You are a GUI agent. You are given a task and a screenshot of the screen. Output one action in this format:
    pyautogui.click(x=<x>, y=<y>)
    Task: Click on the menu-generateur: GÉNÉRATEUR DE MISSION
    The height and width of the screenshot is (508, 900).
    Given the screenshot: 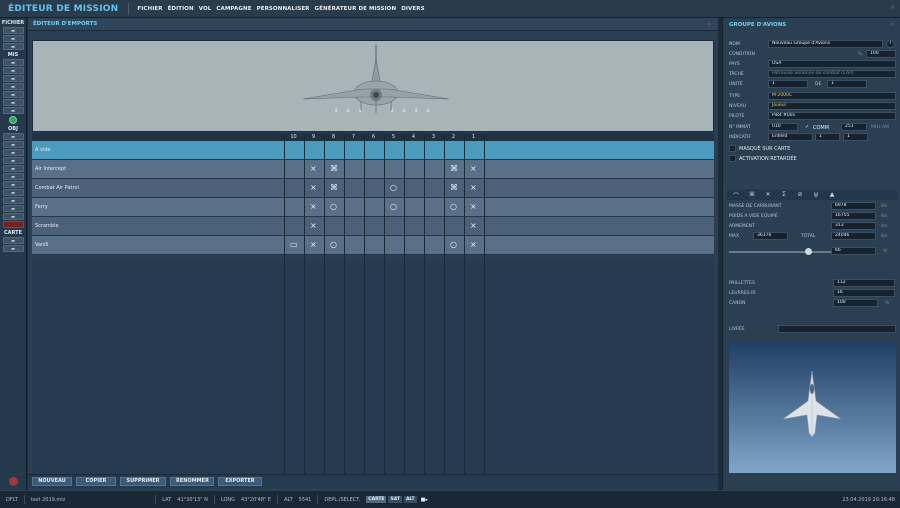 What is the action you would take?
    pyautogui.click(x=356, y=9)
    